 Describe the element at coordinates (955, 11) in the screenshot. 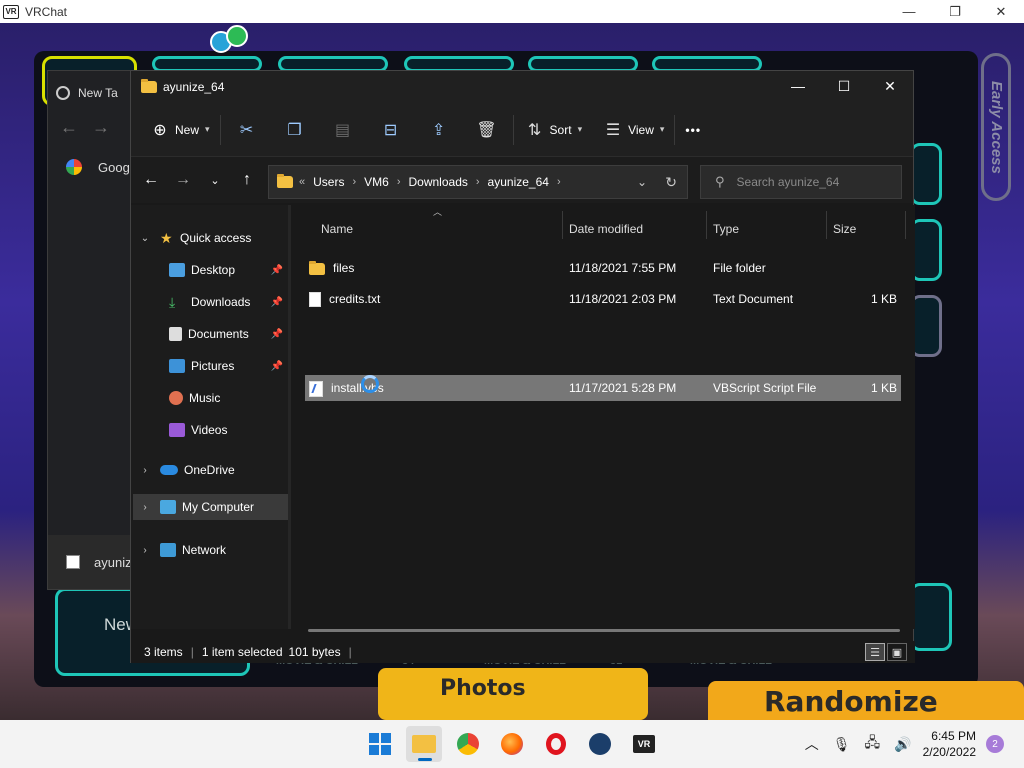

I see `vrchat-maximize-button: ❐` at that location.